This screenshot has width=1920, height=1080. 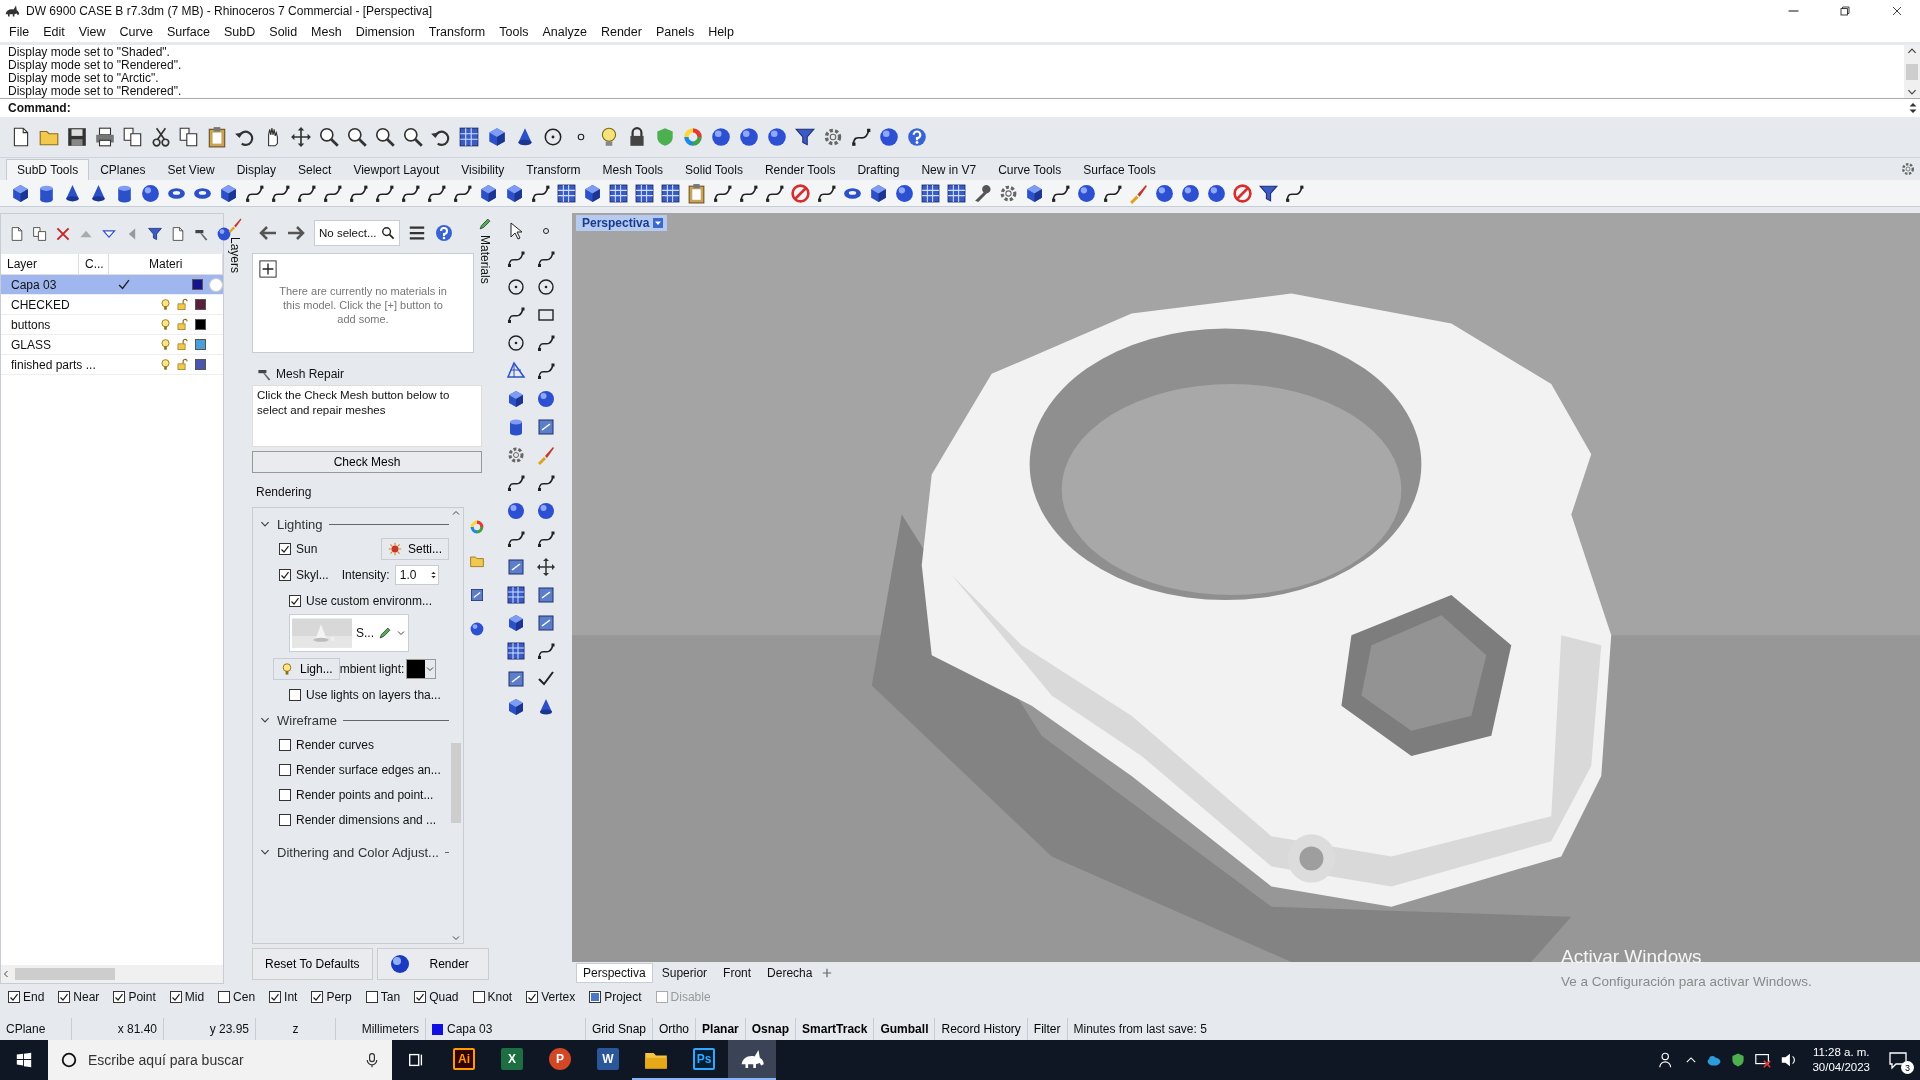 What do you see at coordinates (123, 169) in the screenshot?
I see `toolbar-tab: CPlanes` at bounding box center [123, 169].